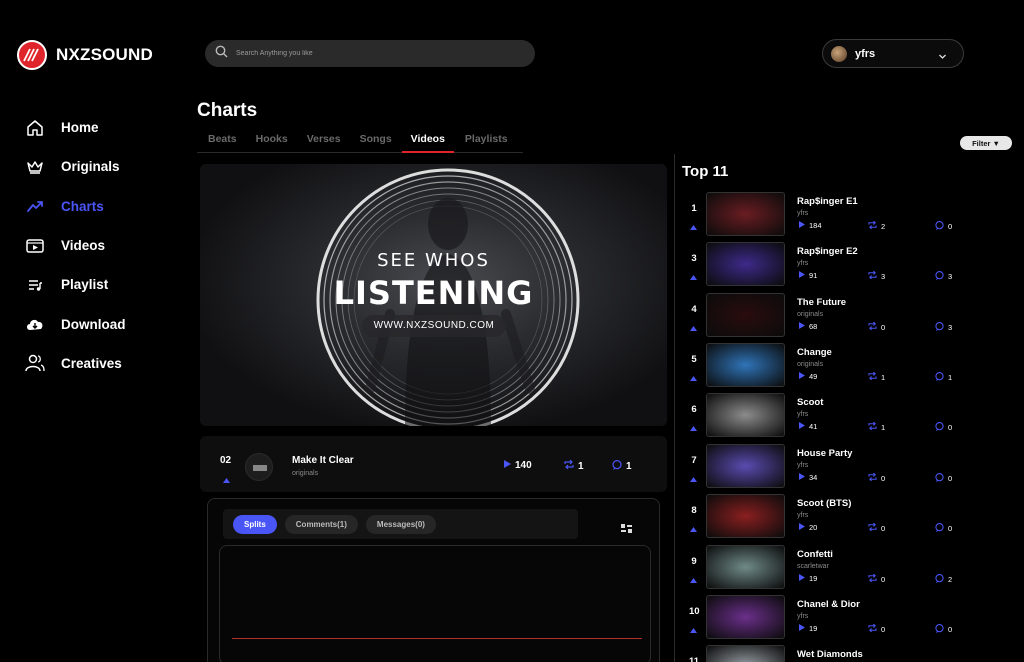 Image resolution: width=1024 pixels, height=662 pixels. What do you see at coordinates (942, 57) in the screenshot?
I see `chevron-down-icon` at bounding box center [942, 57].